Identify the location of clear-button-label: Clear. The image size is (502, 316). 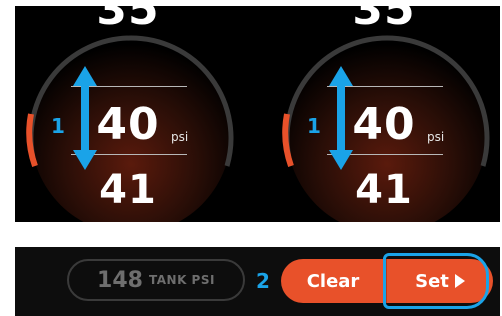
(333, 281).